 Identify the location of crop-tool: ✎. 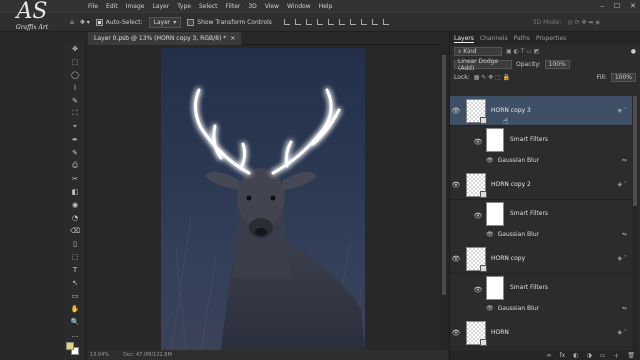
(75, 100).